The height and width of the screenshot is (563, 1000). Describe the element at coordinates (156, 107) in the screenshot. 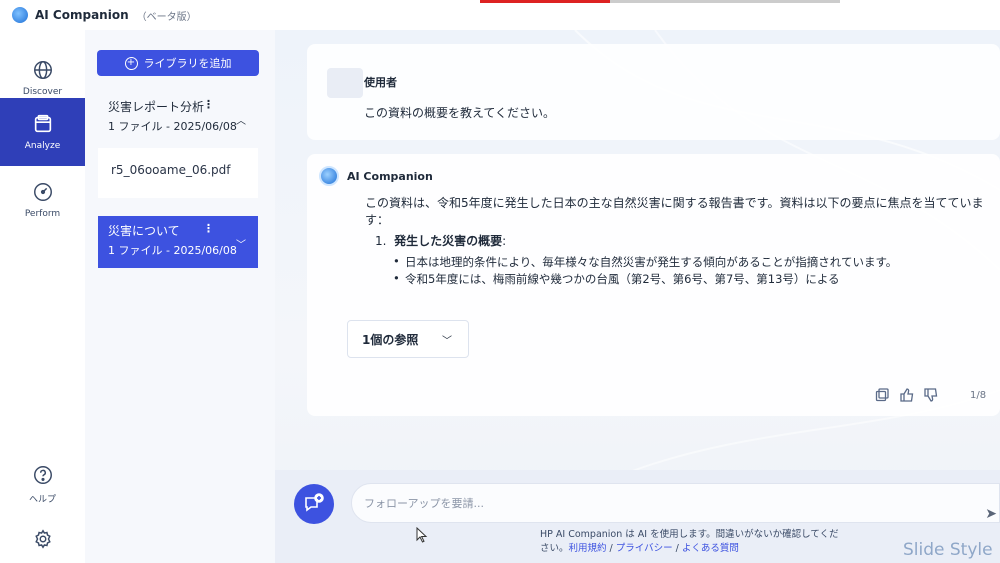

I see `library-group-title: 災害レポート分析` at that location.